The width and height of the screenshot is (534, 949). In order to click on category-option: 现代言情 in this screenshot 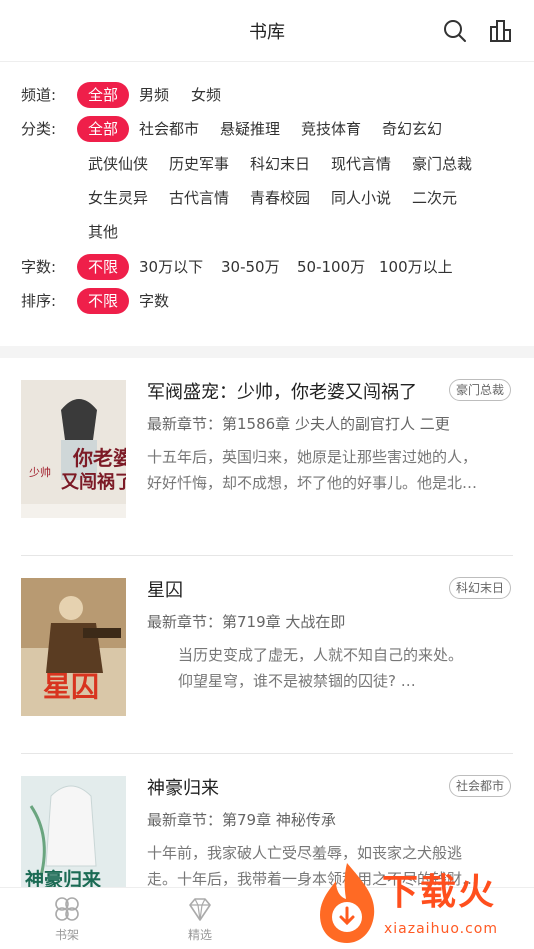, I will do `click(361, 164)`.